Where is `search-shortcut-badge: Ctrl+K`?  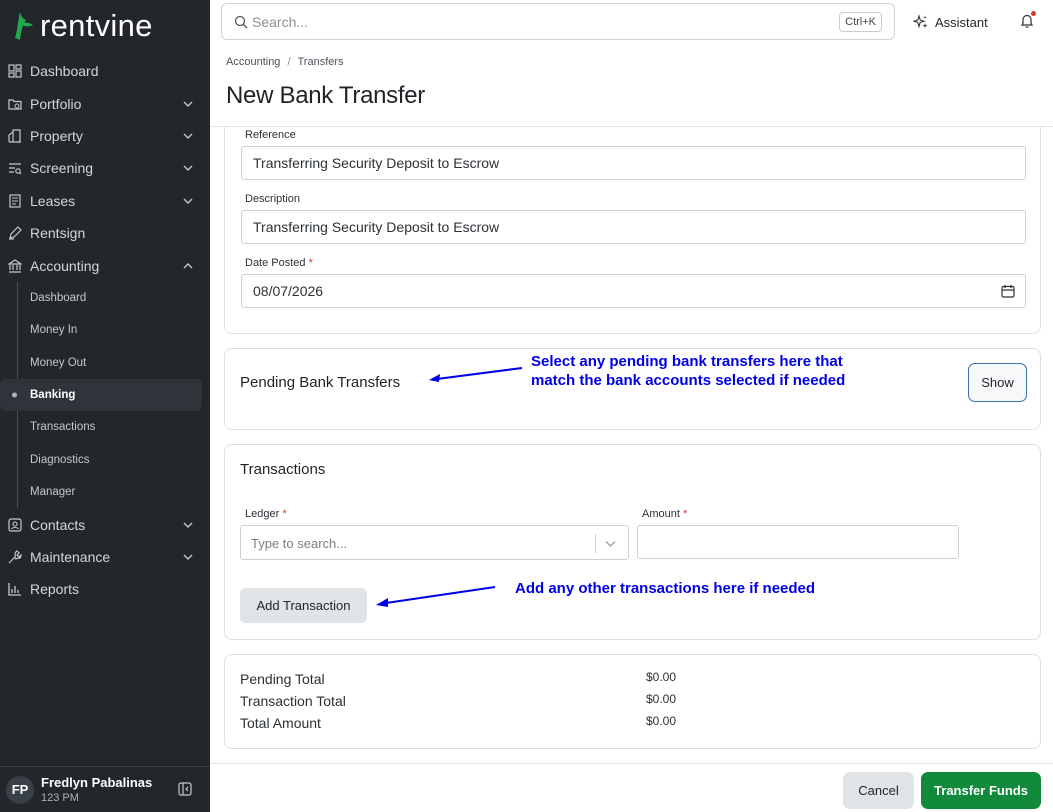
search-shortcut-badge: Ctrl+K is located at coordinates (860, 22).